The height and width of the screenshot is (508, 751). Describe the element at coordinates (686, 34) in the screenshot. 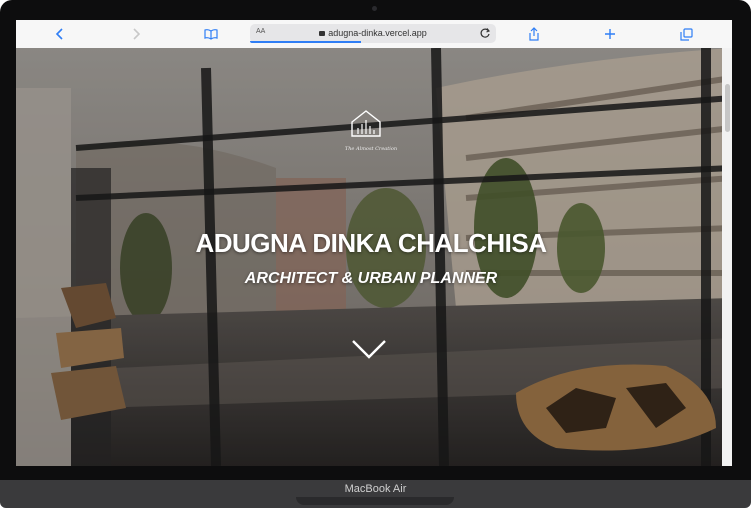

I see `tabs-icon` at that location.